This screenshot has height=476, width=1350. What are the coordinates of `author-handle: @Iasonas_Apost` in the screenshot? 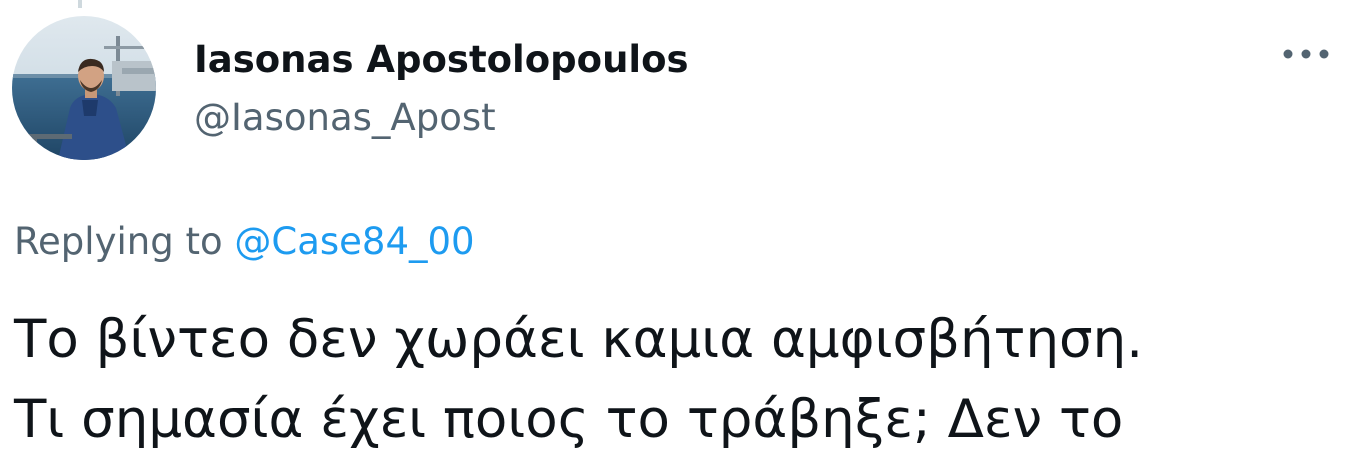 It's located at (345, 118).